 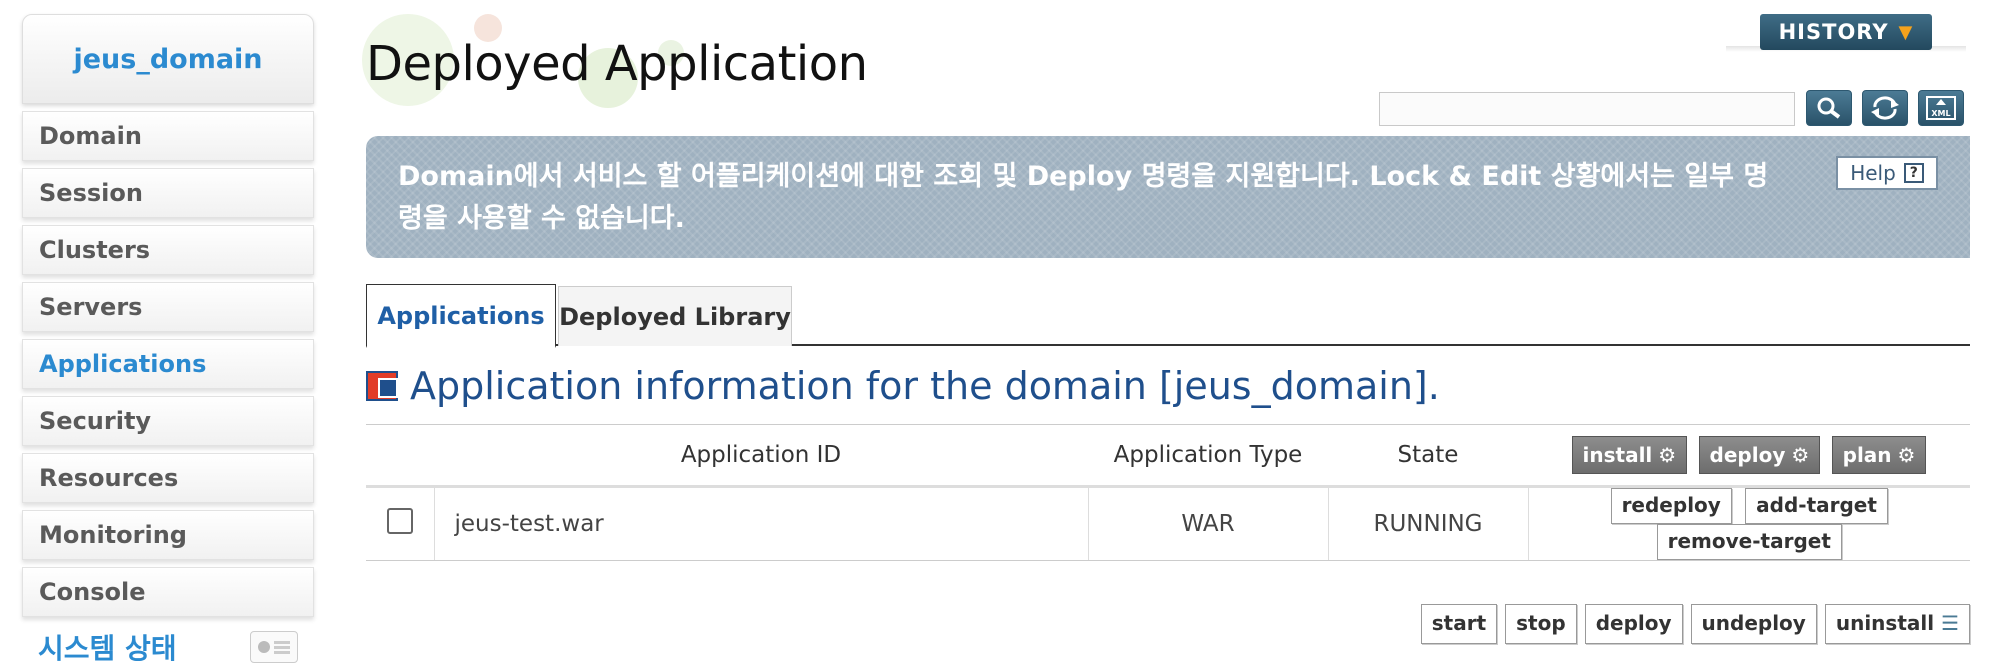 What do you see at coordinates (1885, 623) in the screenshot?
I see `uninstall-label: uninstall` at bounding box center [1885, 623].